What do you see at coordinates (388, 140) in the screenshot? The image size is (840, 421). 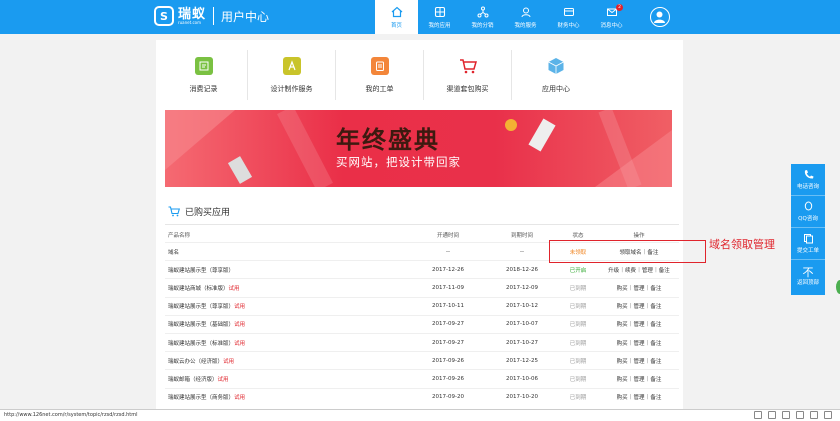 I see `banner-title: 年终盛典` at bounding box center [388, 140].